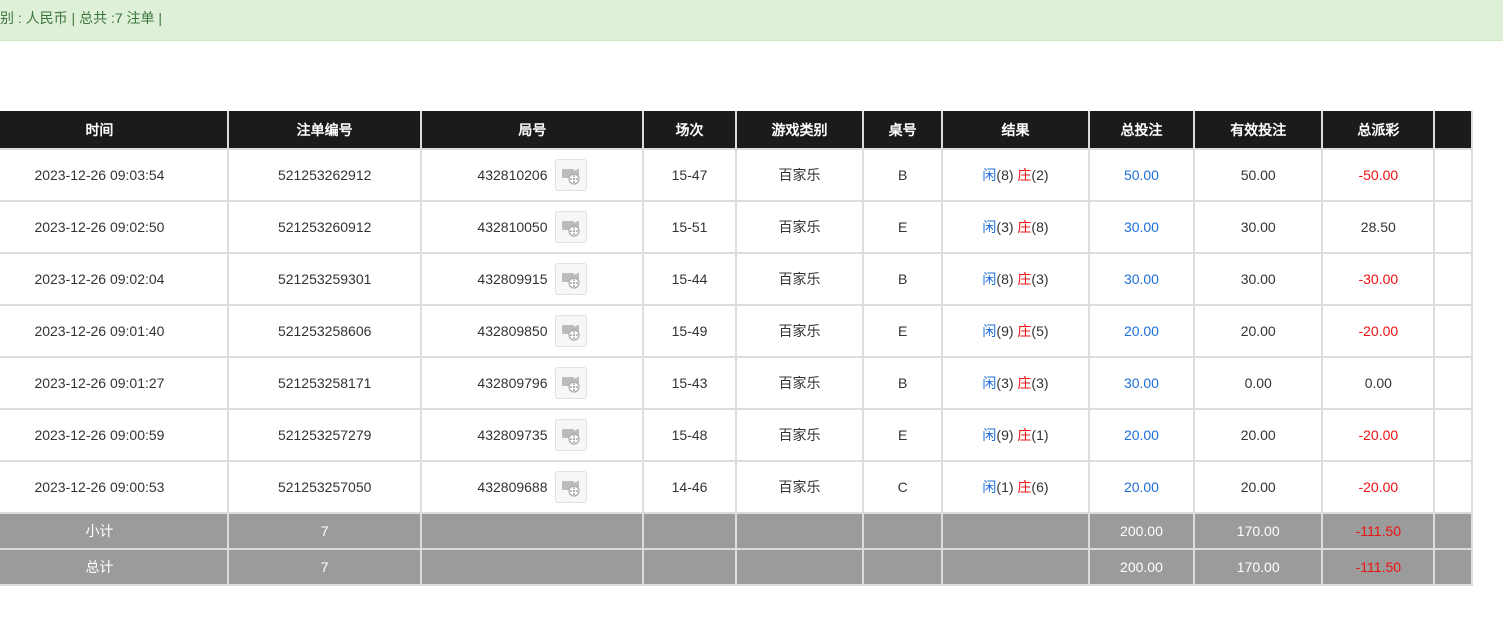 The height and width of the screenshot is (617, 1503). What do you see at coordinates (324, 383) in the screenshot?
I see `cell-bet-no: 521253258171` at bounding box center [324, 383].